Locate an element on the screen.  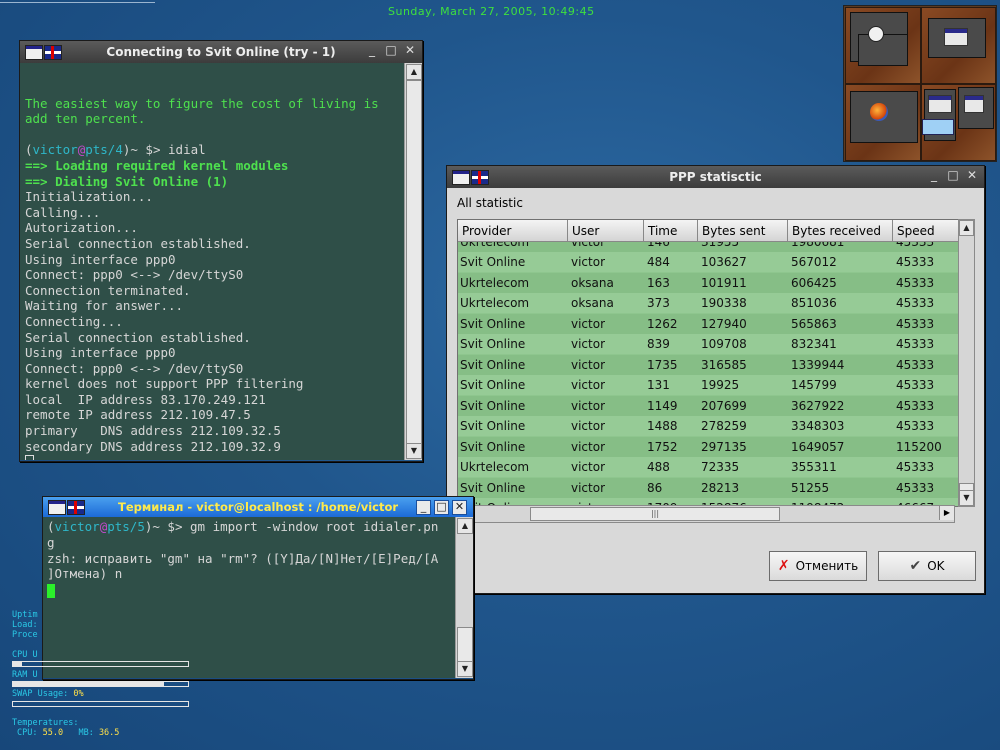
table-cell: 115200 is located at coordinates (919, 446).